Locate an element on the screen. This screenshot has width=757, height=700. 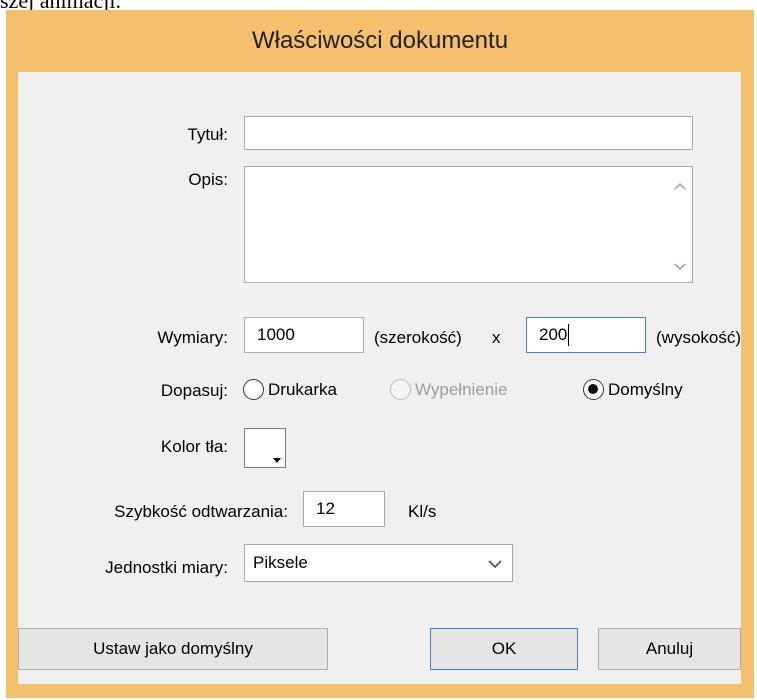
units-label: Jednostki miary: is located at coordinates (166, 567).